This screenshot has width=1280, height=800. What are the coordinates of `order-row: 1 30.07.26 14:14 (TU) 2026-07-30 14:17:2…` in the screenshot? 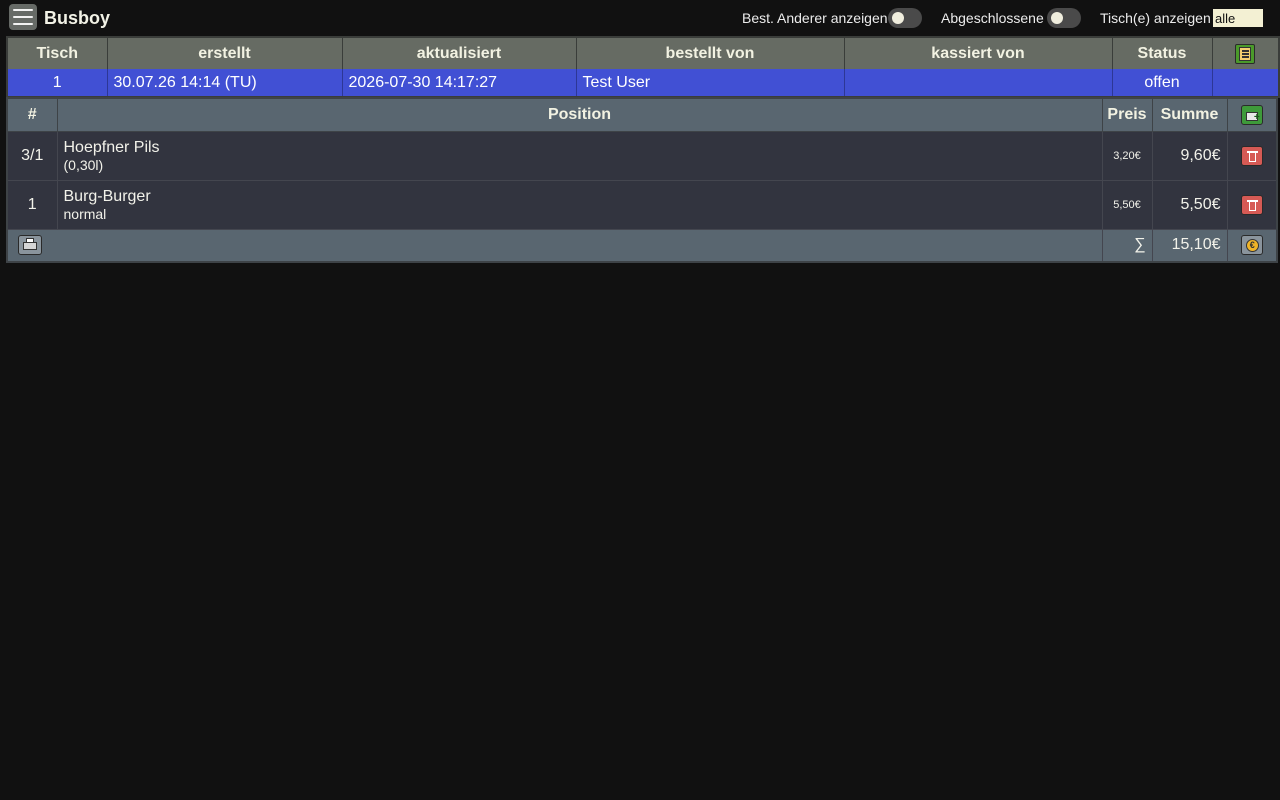 It's located at (643, 83).